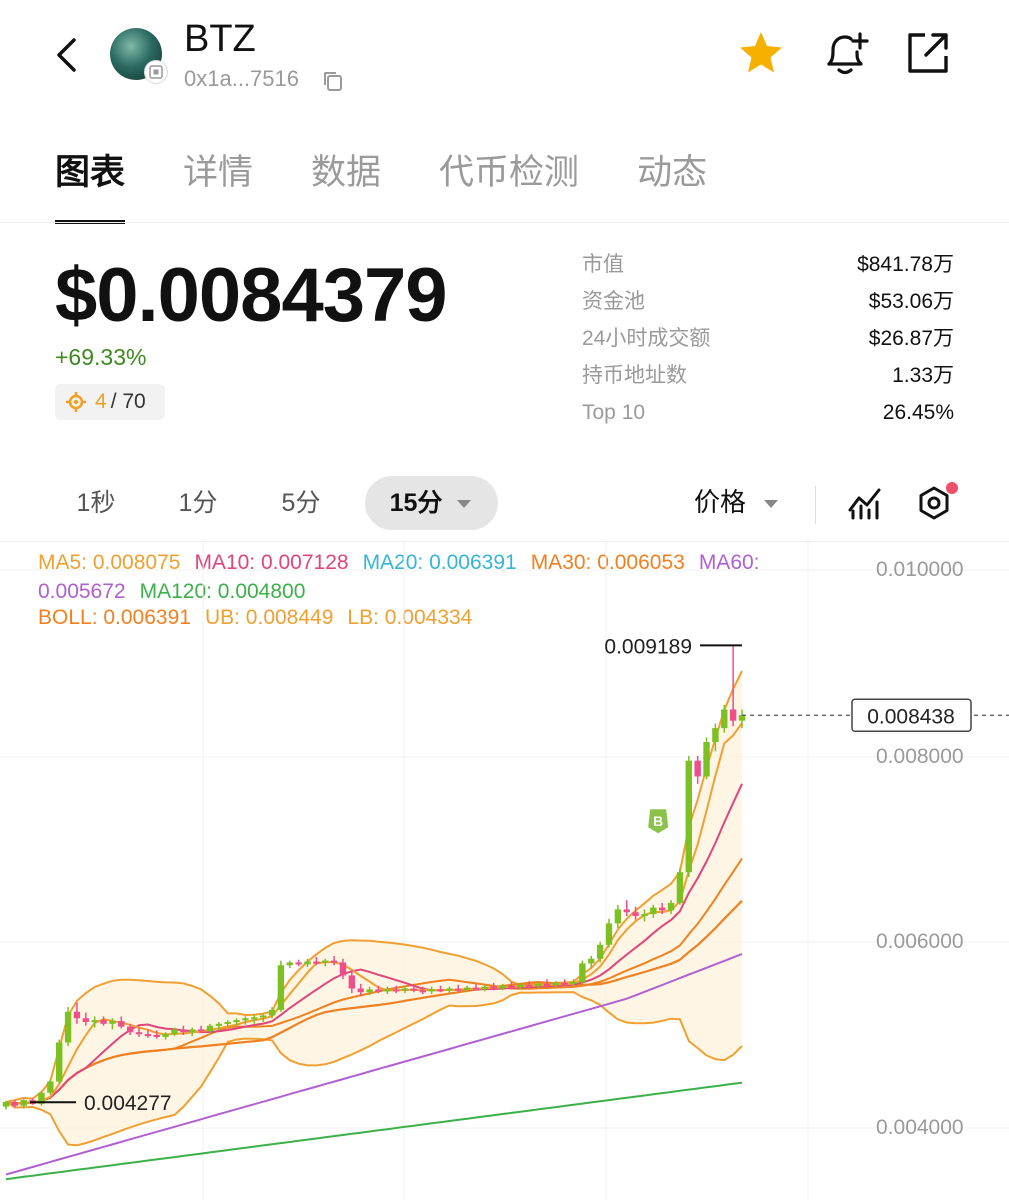 The image size is (1009, 1200). I want to click on star-icon, so click(761, 52).